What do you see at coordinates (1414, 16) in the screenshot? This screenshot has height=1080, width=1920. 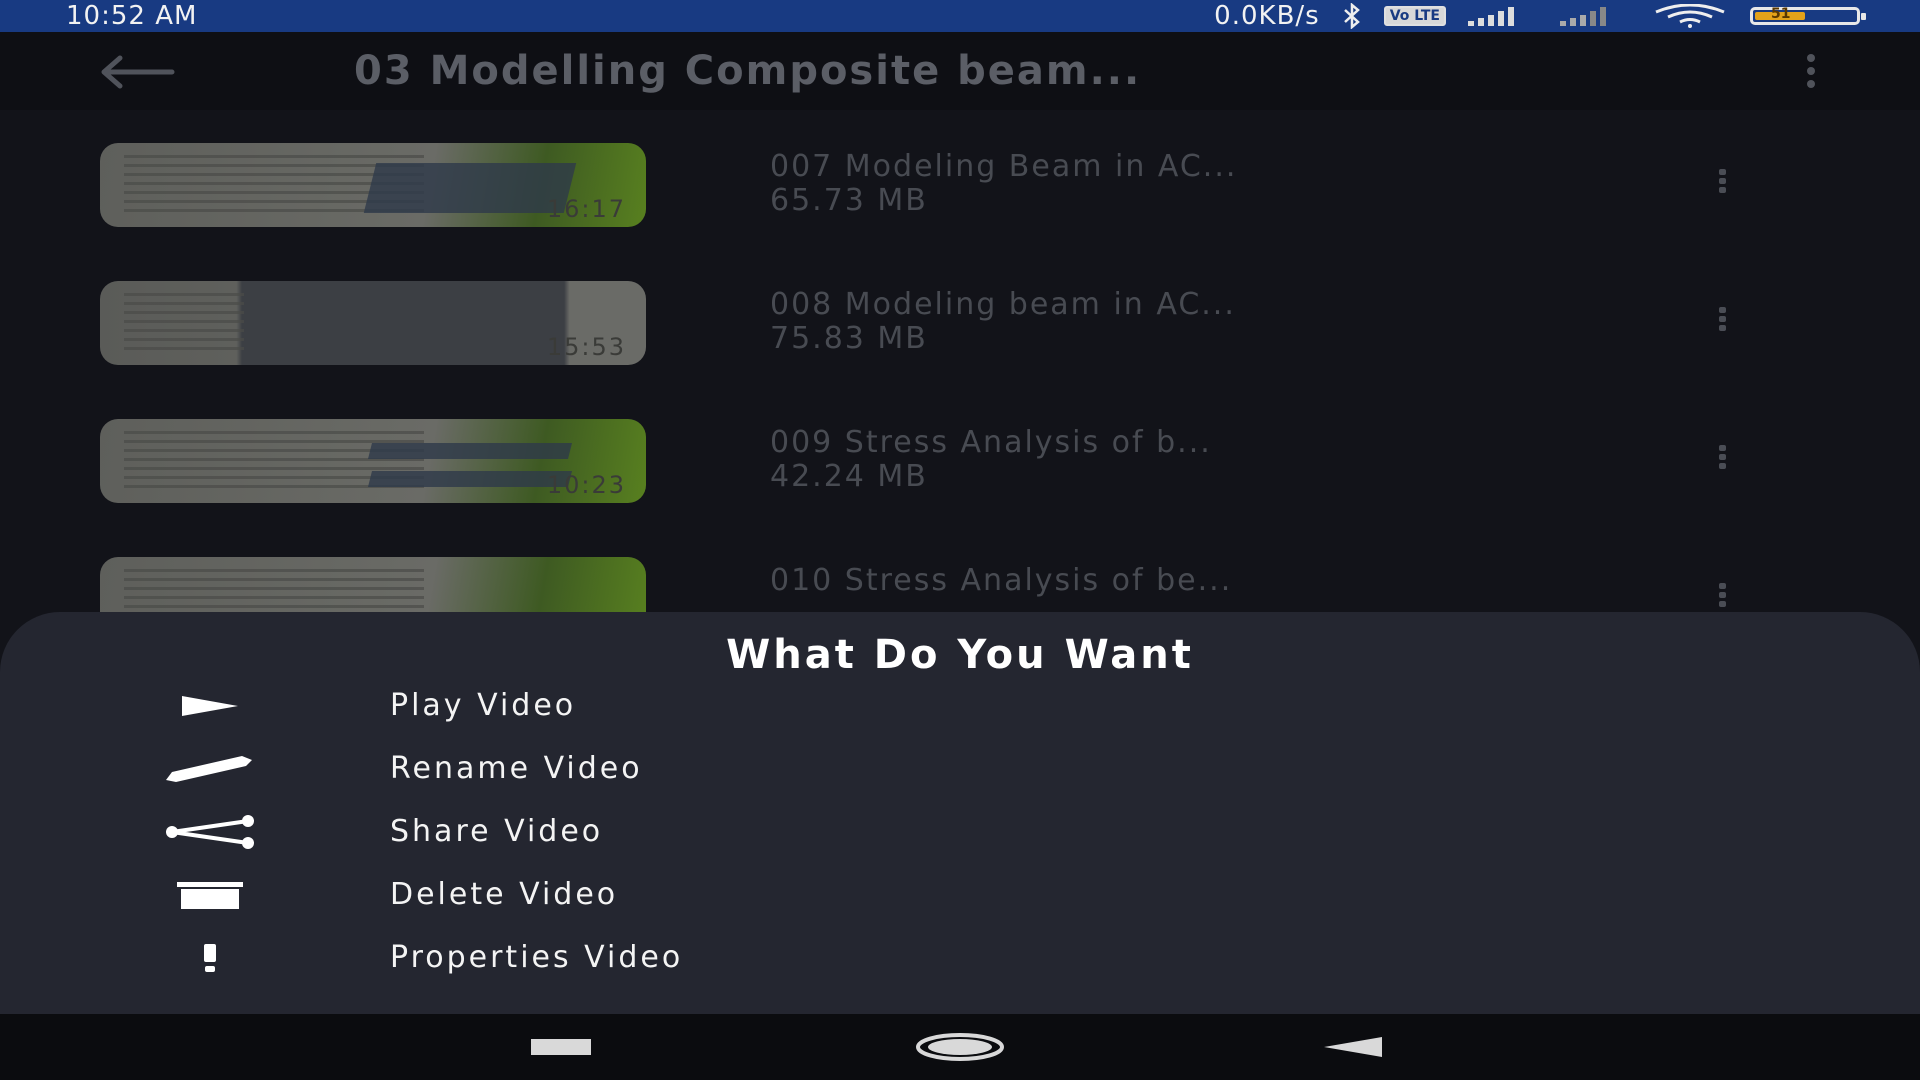 I see `volte-icon: Vo LTE` at bounding box center [1414, 16].